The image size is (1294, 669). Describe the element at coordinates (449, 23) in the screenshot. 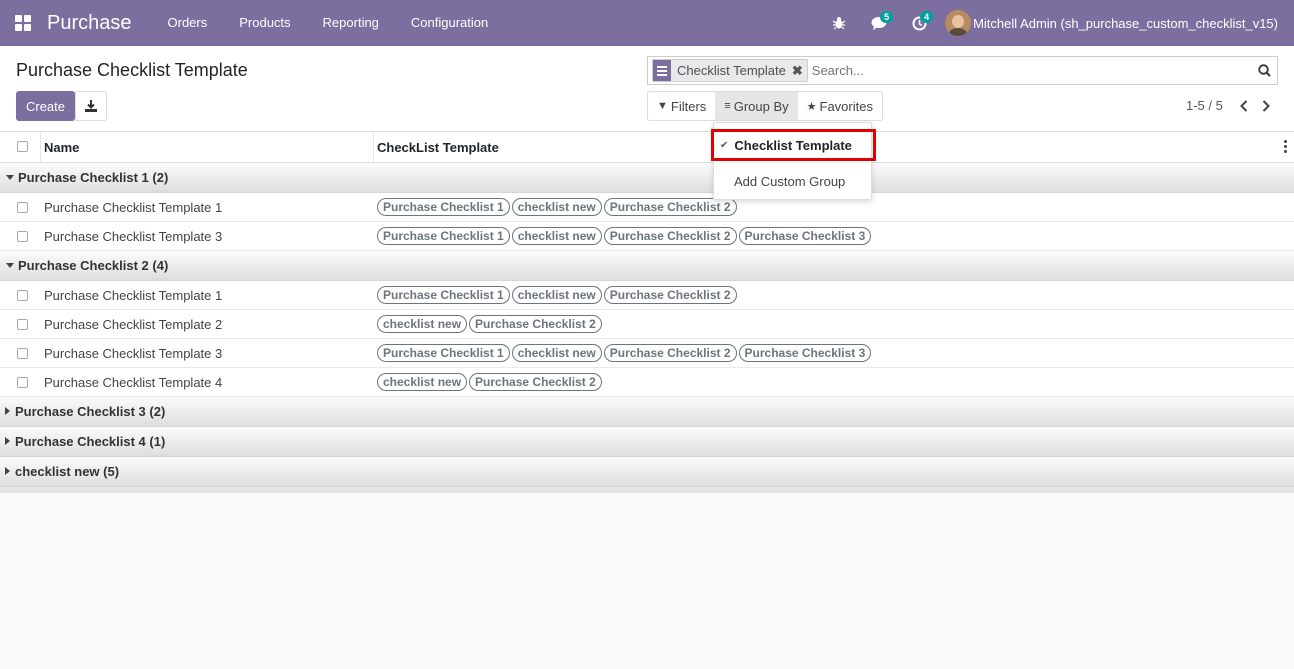

I see `menu-configuration: Configuration` at that location.